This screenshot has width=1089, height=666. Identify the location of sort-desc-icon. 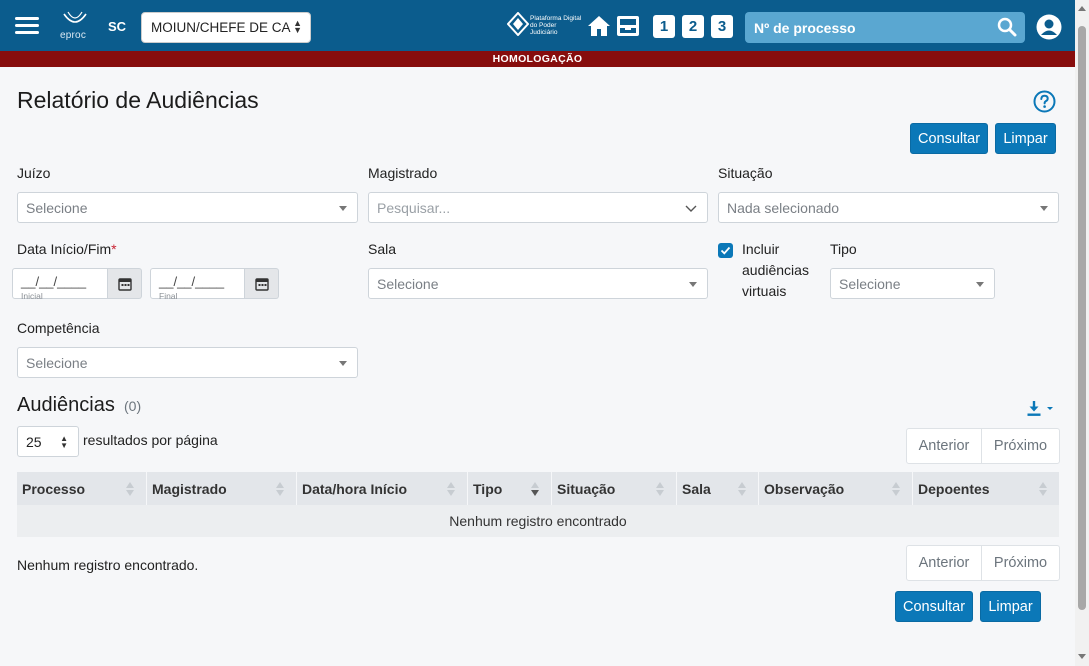
(535, 489).